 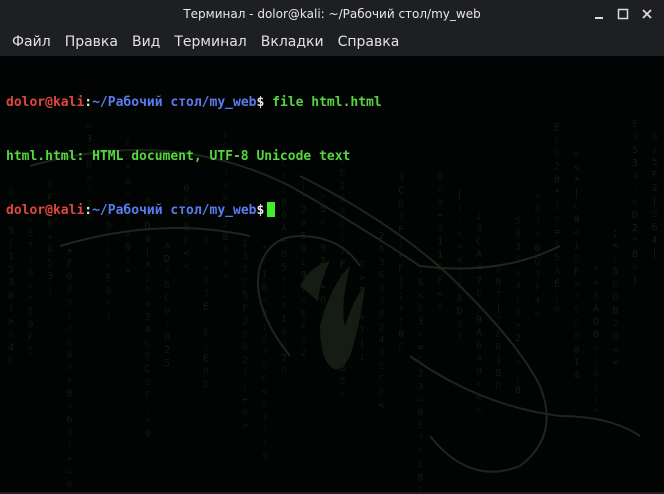 What do you see at coordinates (91, 42) in the screenshot?
I see `menu-edit: Правка` at bounding box center [91, 42].